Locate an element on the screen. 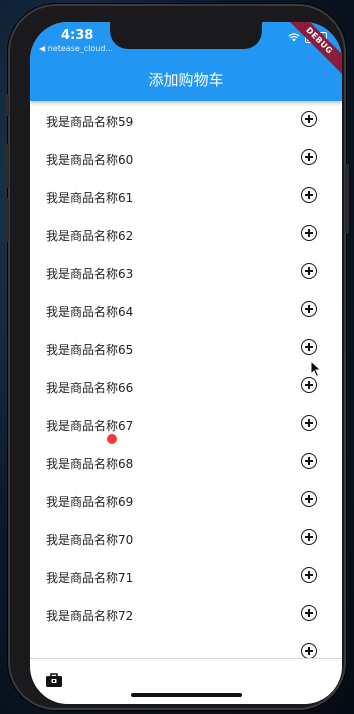 The width and height of the screenshot is (354, 714). product-name: 我是商品名称60 is located at coordinates (90, 160).